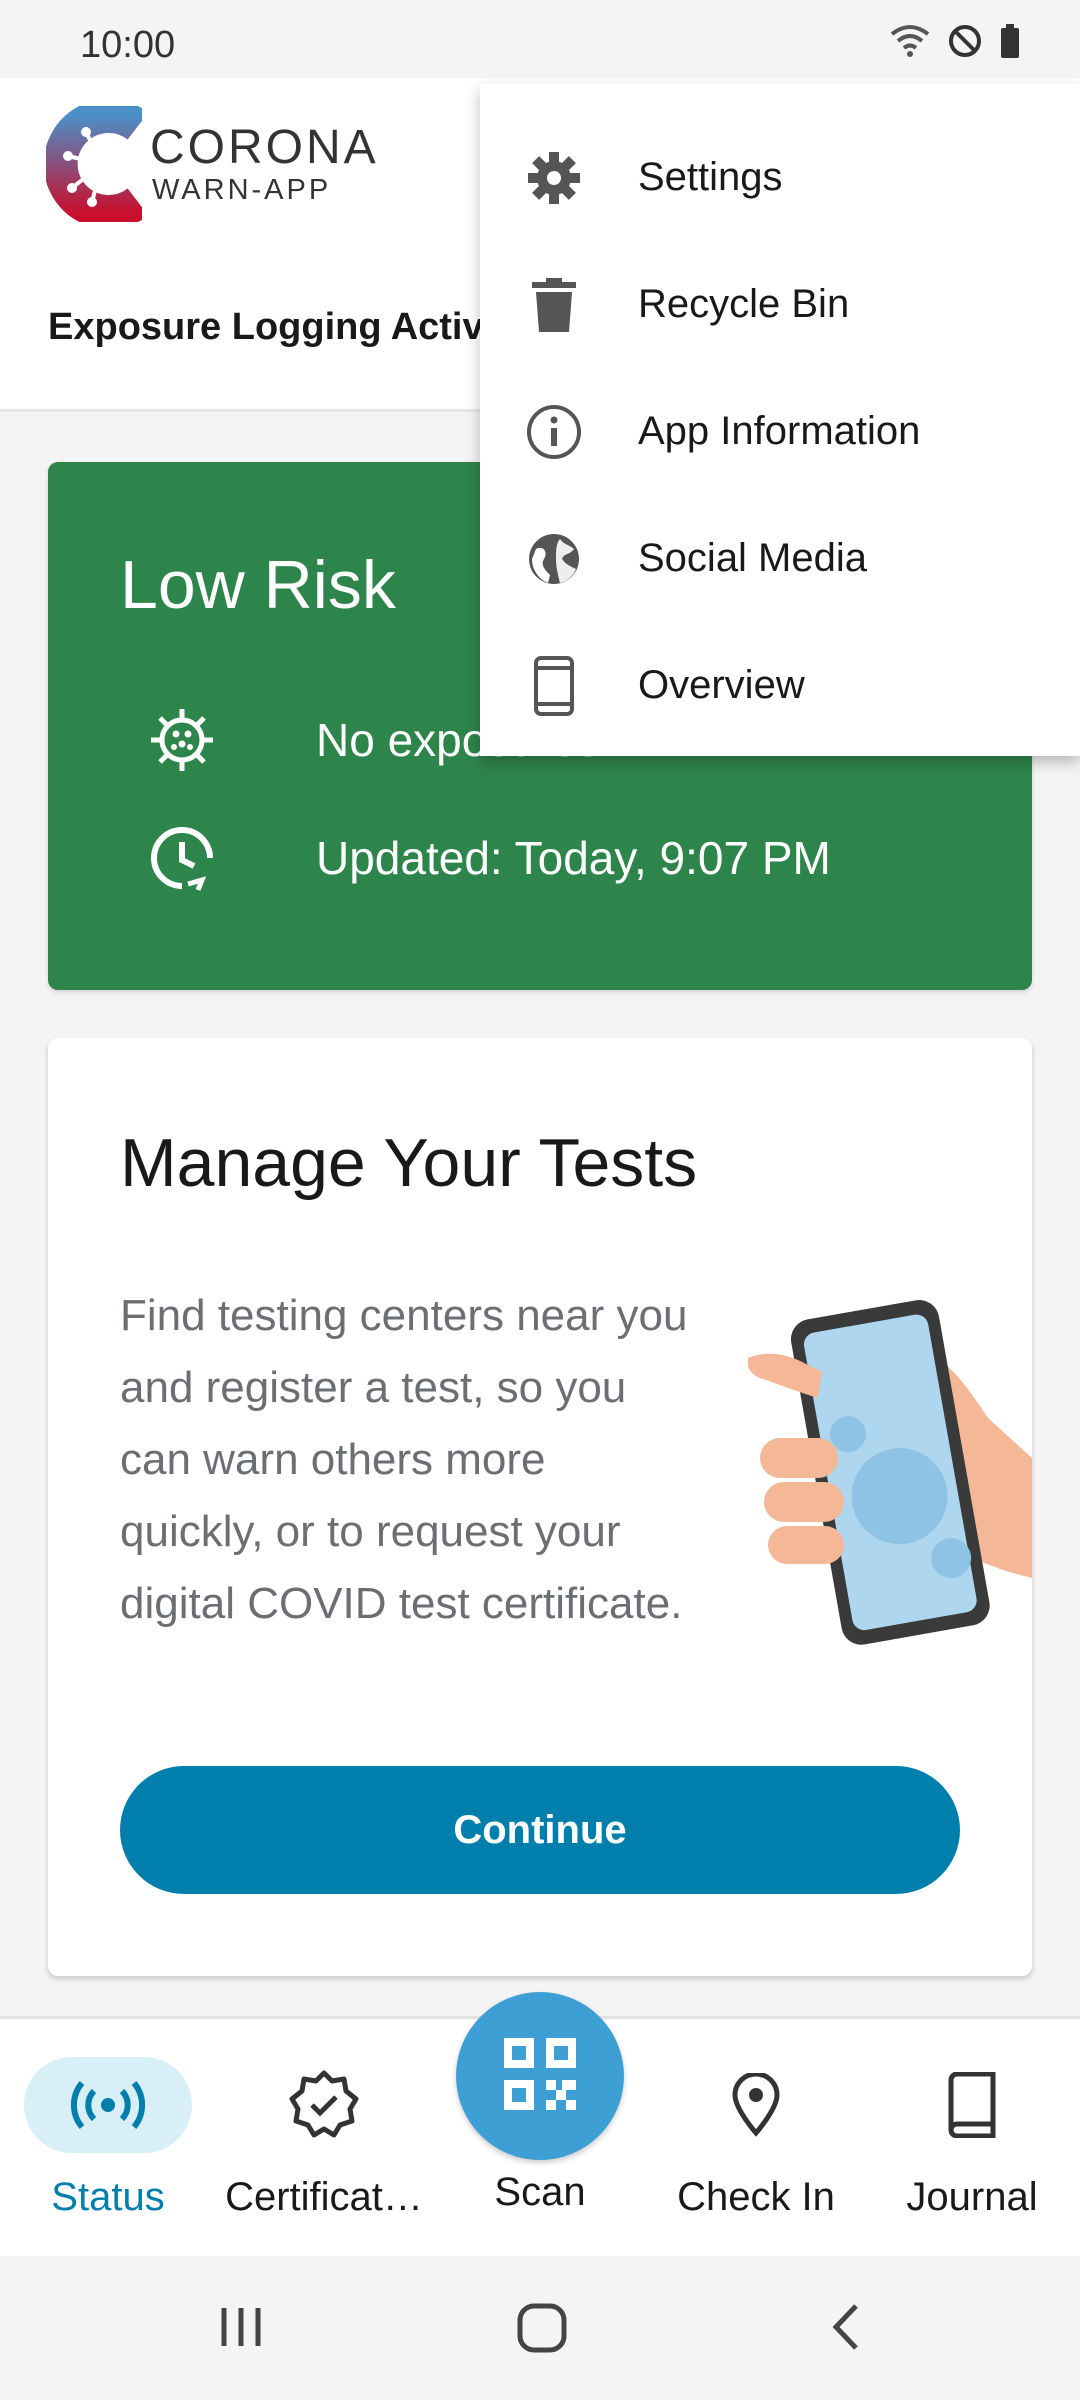  What do you see at coordinates (241, 2329) in the screenshot?
I see `recent-apps-icon` at bounding box center [241, 2329].